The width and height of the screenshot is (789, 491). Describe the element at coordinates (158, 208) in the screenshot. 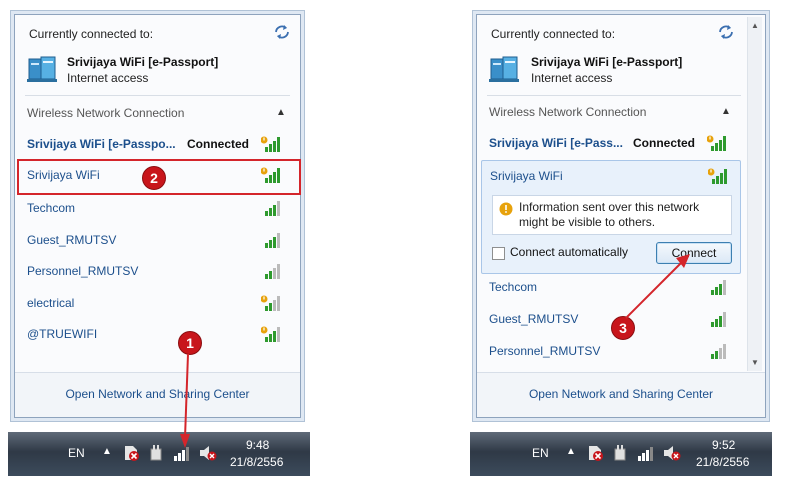

I see `network-row-techcom: Techcom` at that location.